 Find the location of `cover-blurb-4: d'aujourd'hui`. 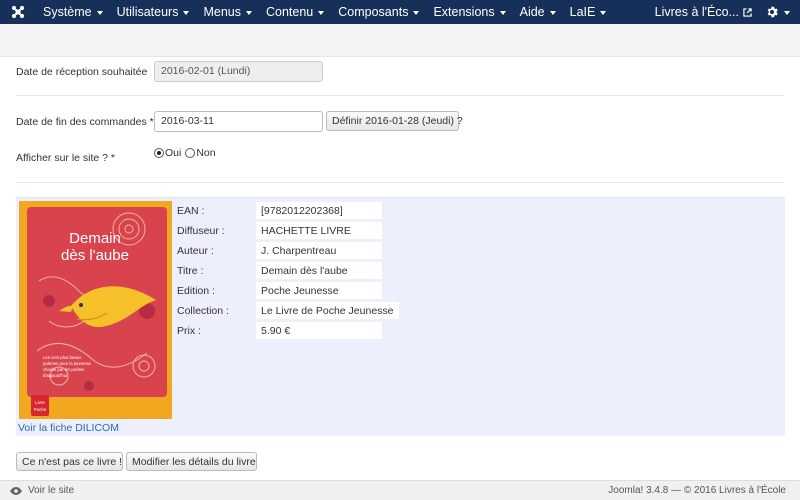

cover-blurb-4: d'aujourd'hui is located at coordinates (55, 375).